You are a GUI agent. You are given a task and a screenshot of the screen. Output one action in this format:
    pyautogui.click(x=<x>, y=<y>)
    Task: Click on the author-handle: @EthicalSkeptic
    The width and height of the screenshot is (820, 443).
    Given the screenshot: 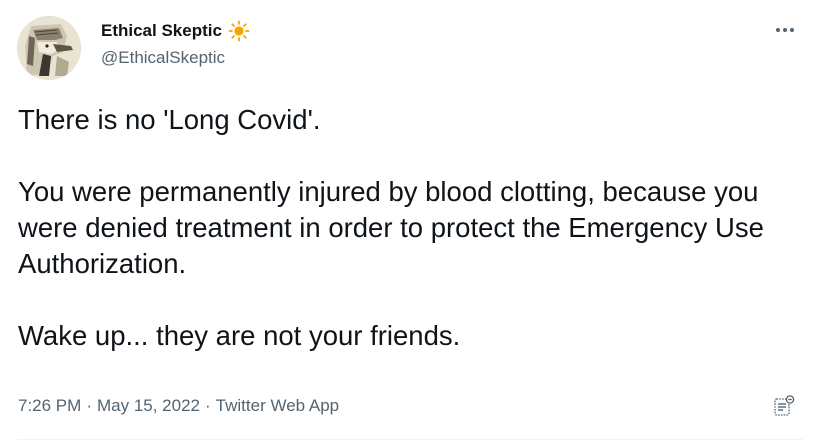 What is the action you would take?
    pyautogui.click(x=163, y=58)
    